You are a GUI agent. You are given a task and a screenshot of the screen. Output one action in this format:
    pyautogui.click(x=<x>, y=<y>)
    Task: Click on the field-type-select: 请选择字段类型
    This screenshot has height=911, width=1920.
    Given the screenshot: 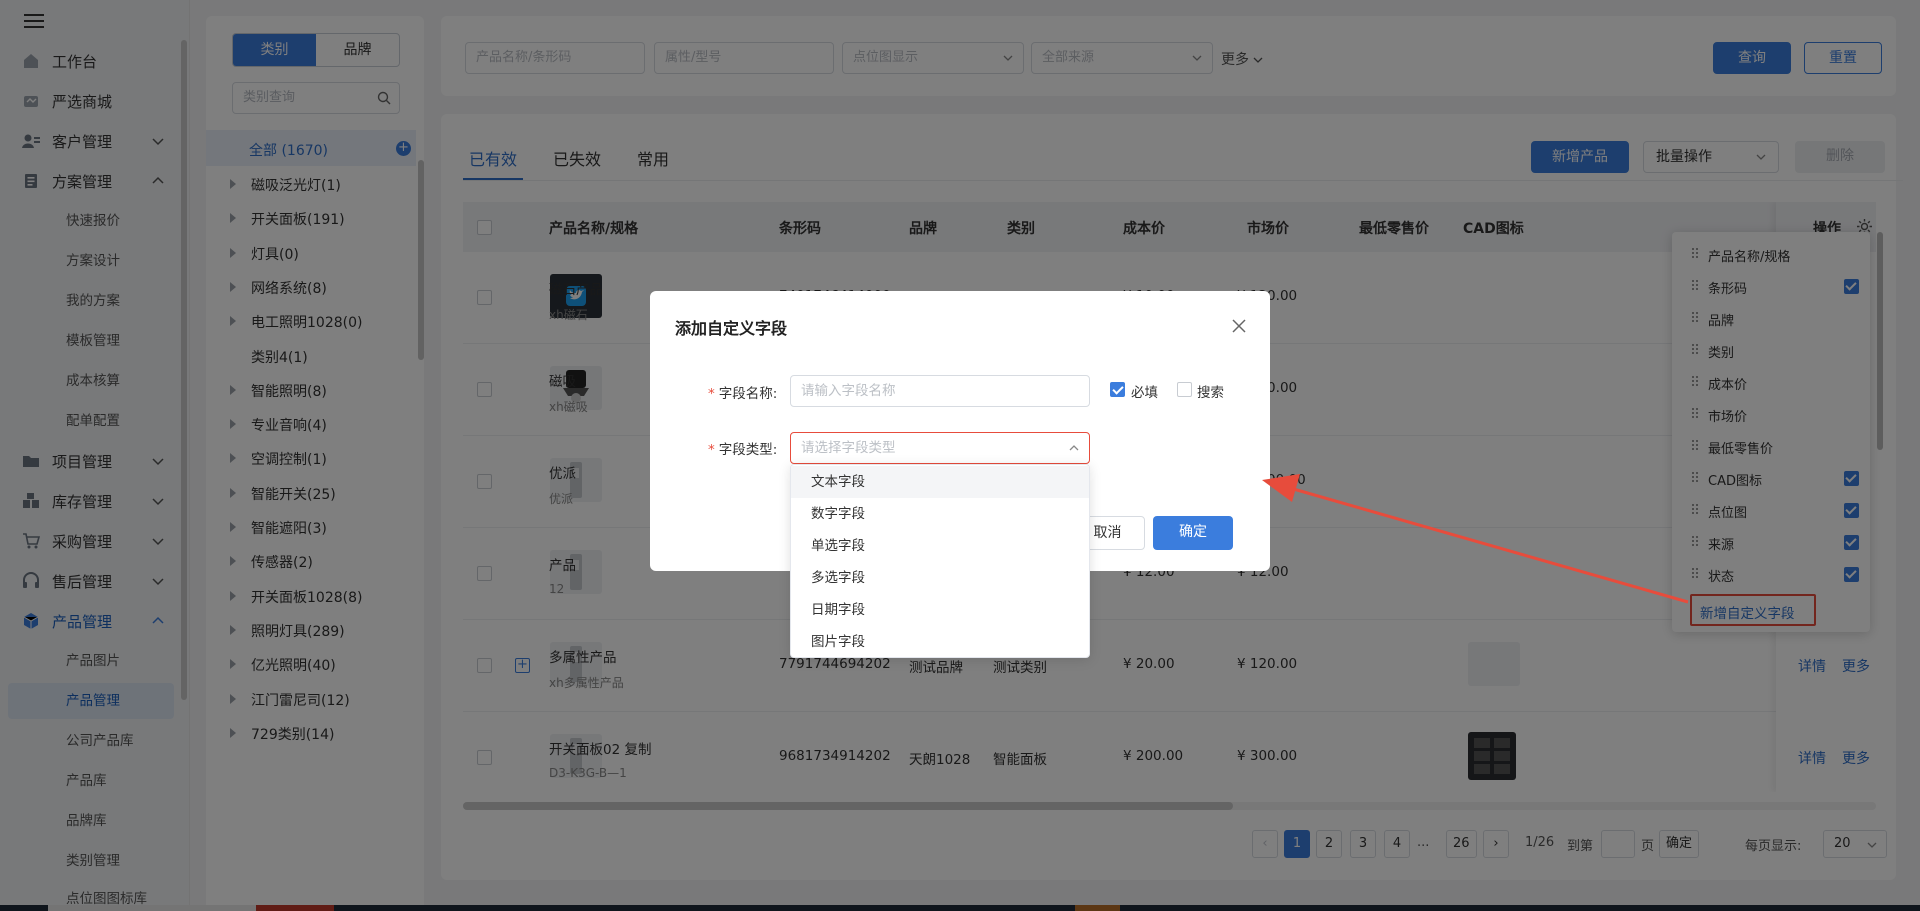 What is the action you would take?
    pyautogui.click(x=940, y=448)
    